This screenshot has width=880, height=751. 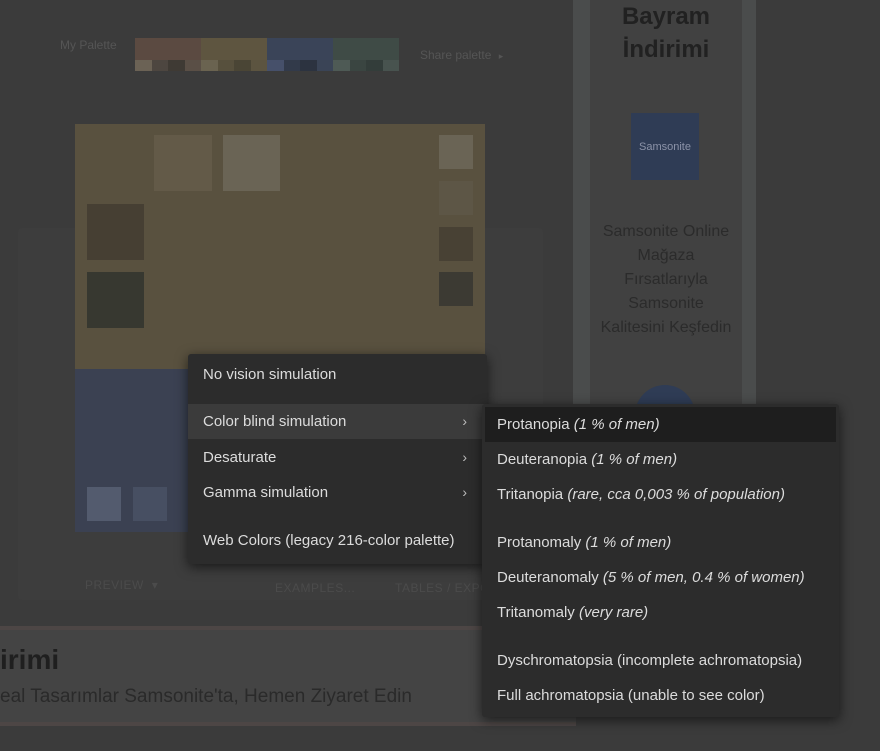 What do you see at coordinates (666, 303) in the screenshot?
I see `ad-body-line: Samsonite` at bounding box center [666, 303].